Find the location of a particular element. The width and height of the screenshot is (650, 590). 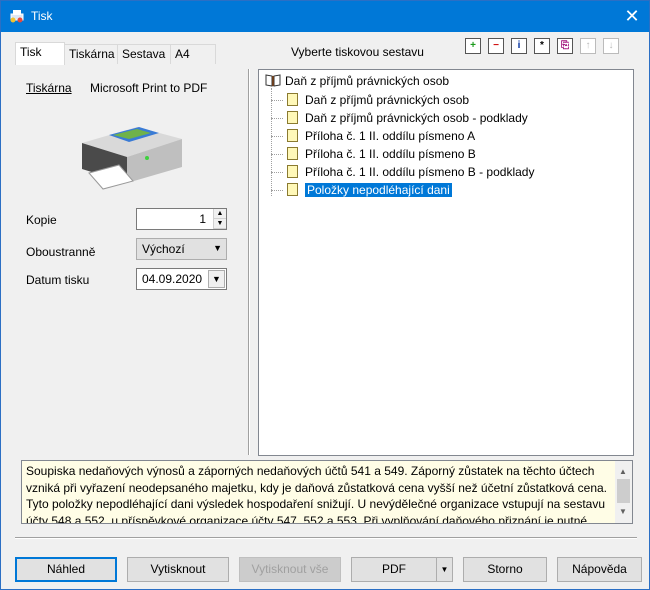

tree-item: Daň z příjmů právnických osob - podklady is located at coordinates (407, 118).